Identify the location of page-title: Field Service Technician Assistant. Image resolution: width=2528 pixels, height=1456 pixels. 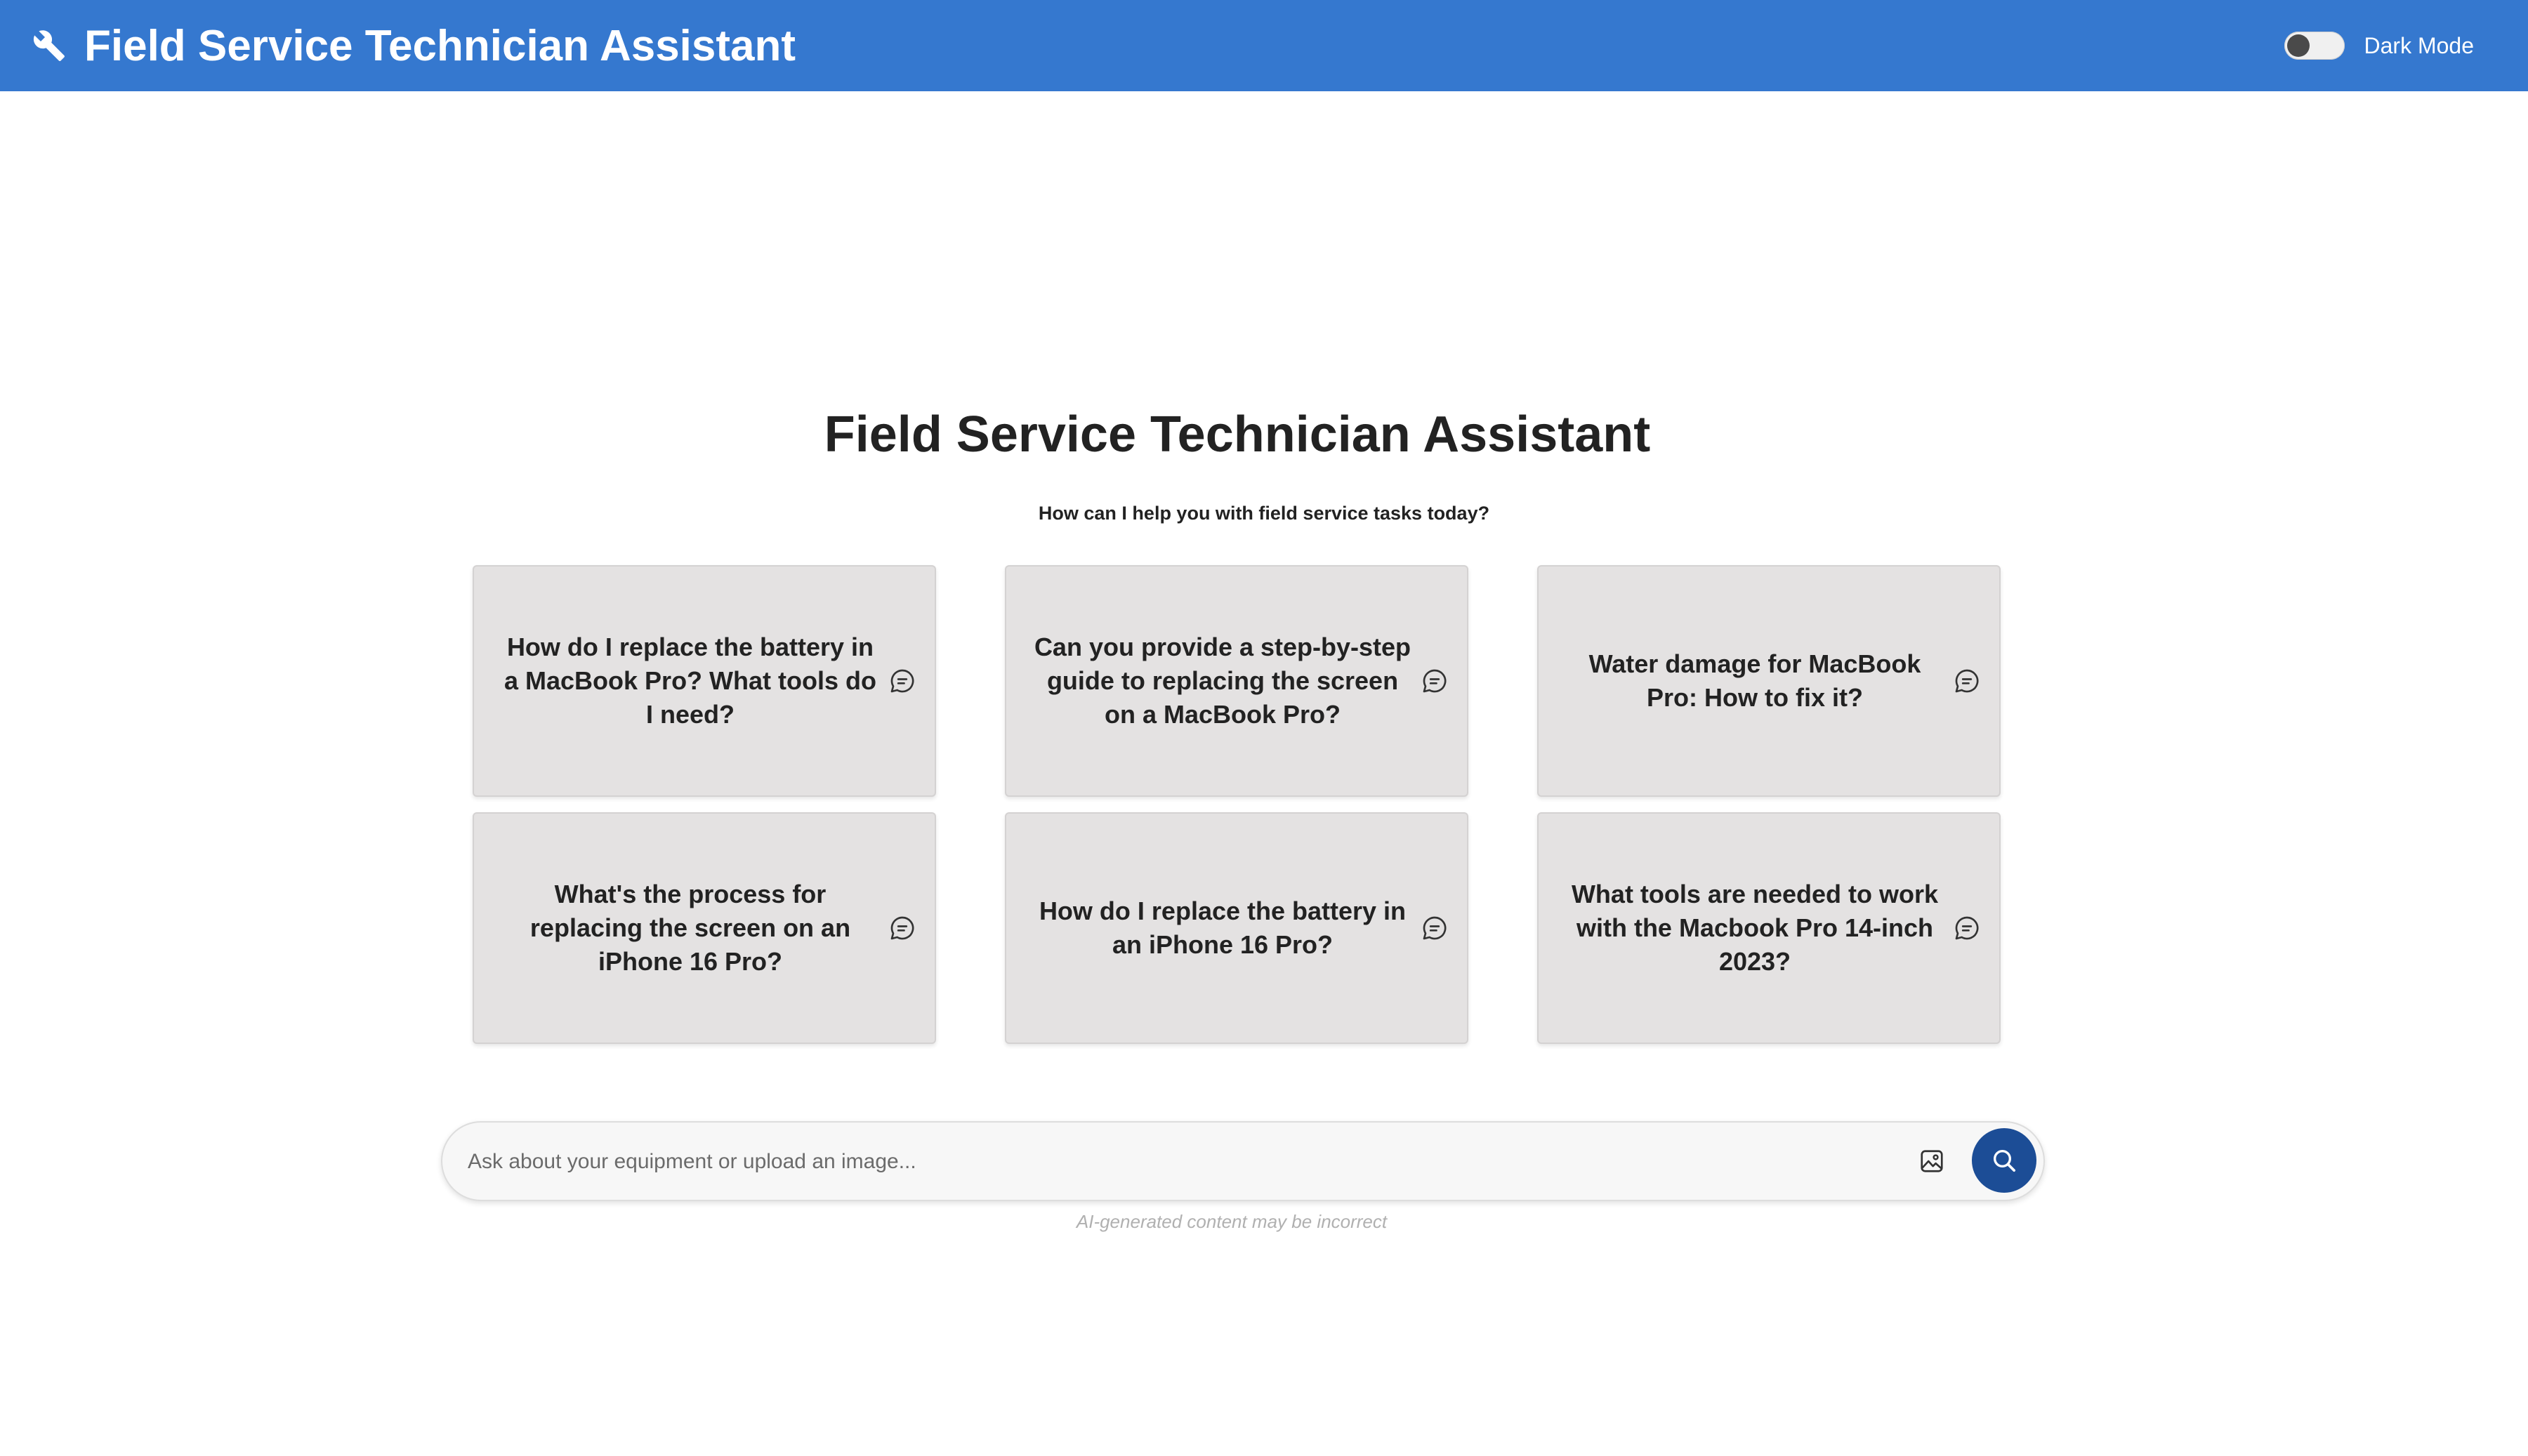
(1264, 434).